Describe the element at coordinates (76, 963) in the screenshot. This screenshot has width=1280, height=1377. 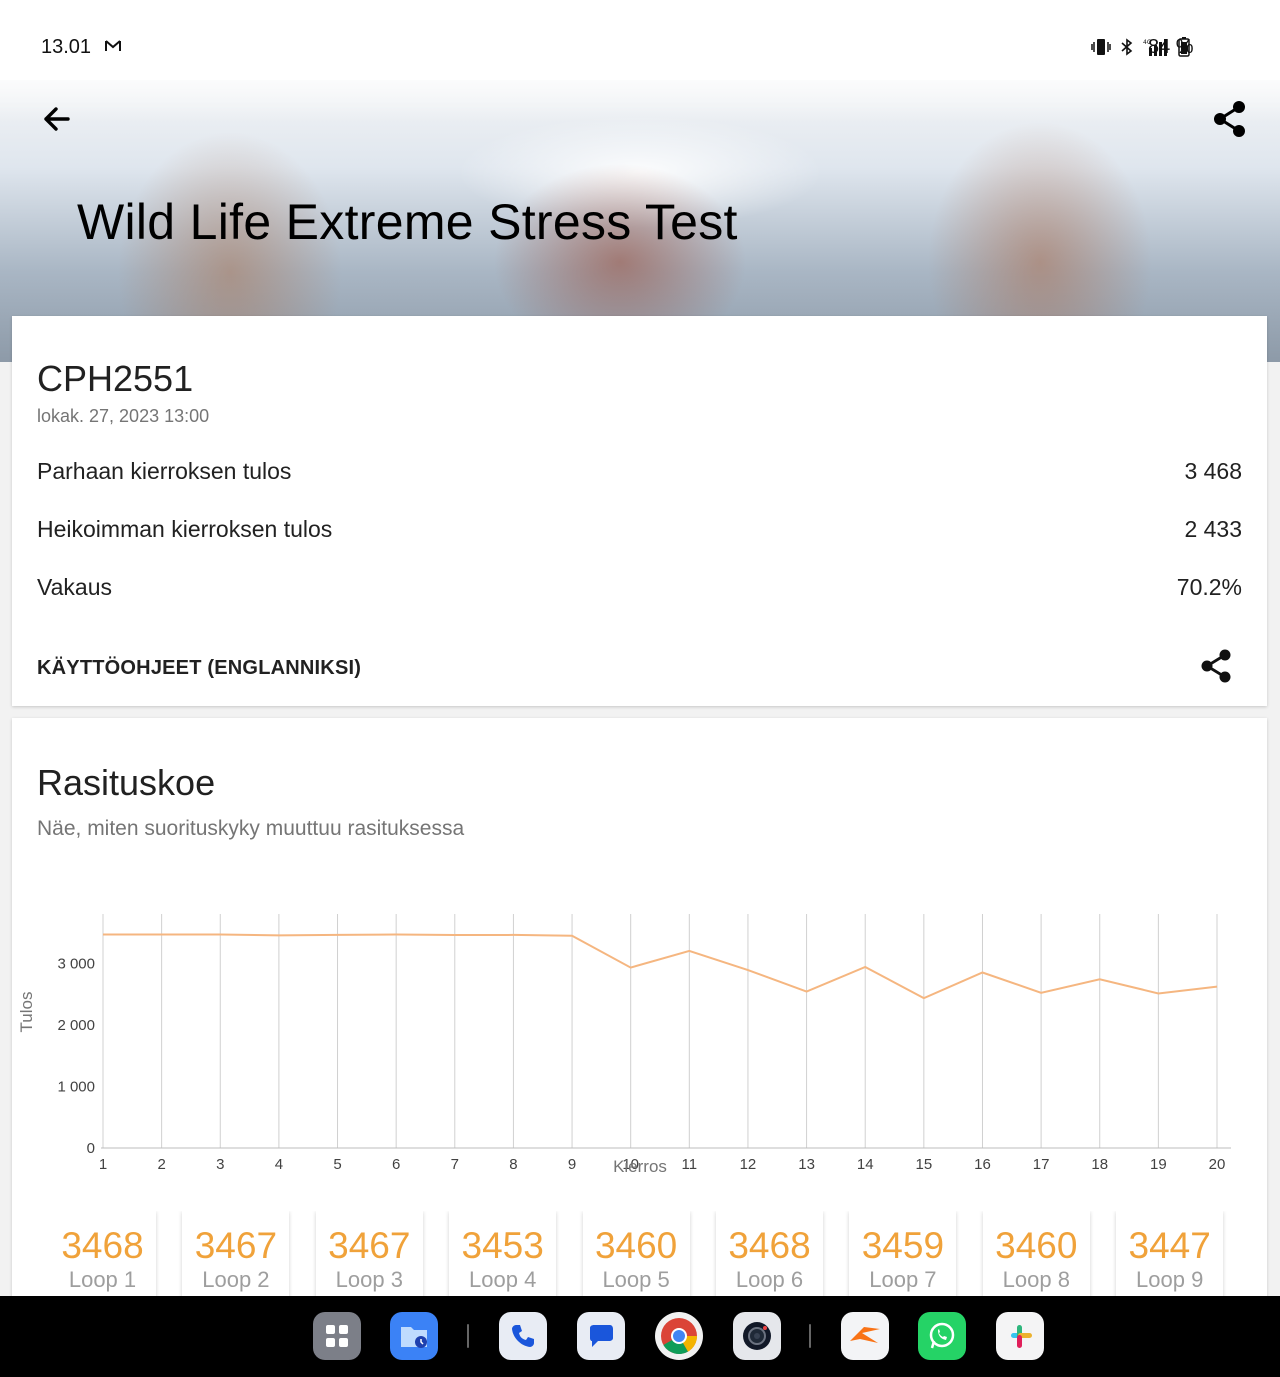
I see `y-tick-label: 3 000` at that location.